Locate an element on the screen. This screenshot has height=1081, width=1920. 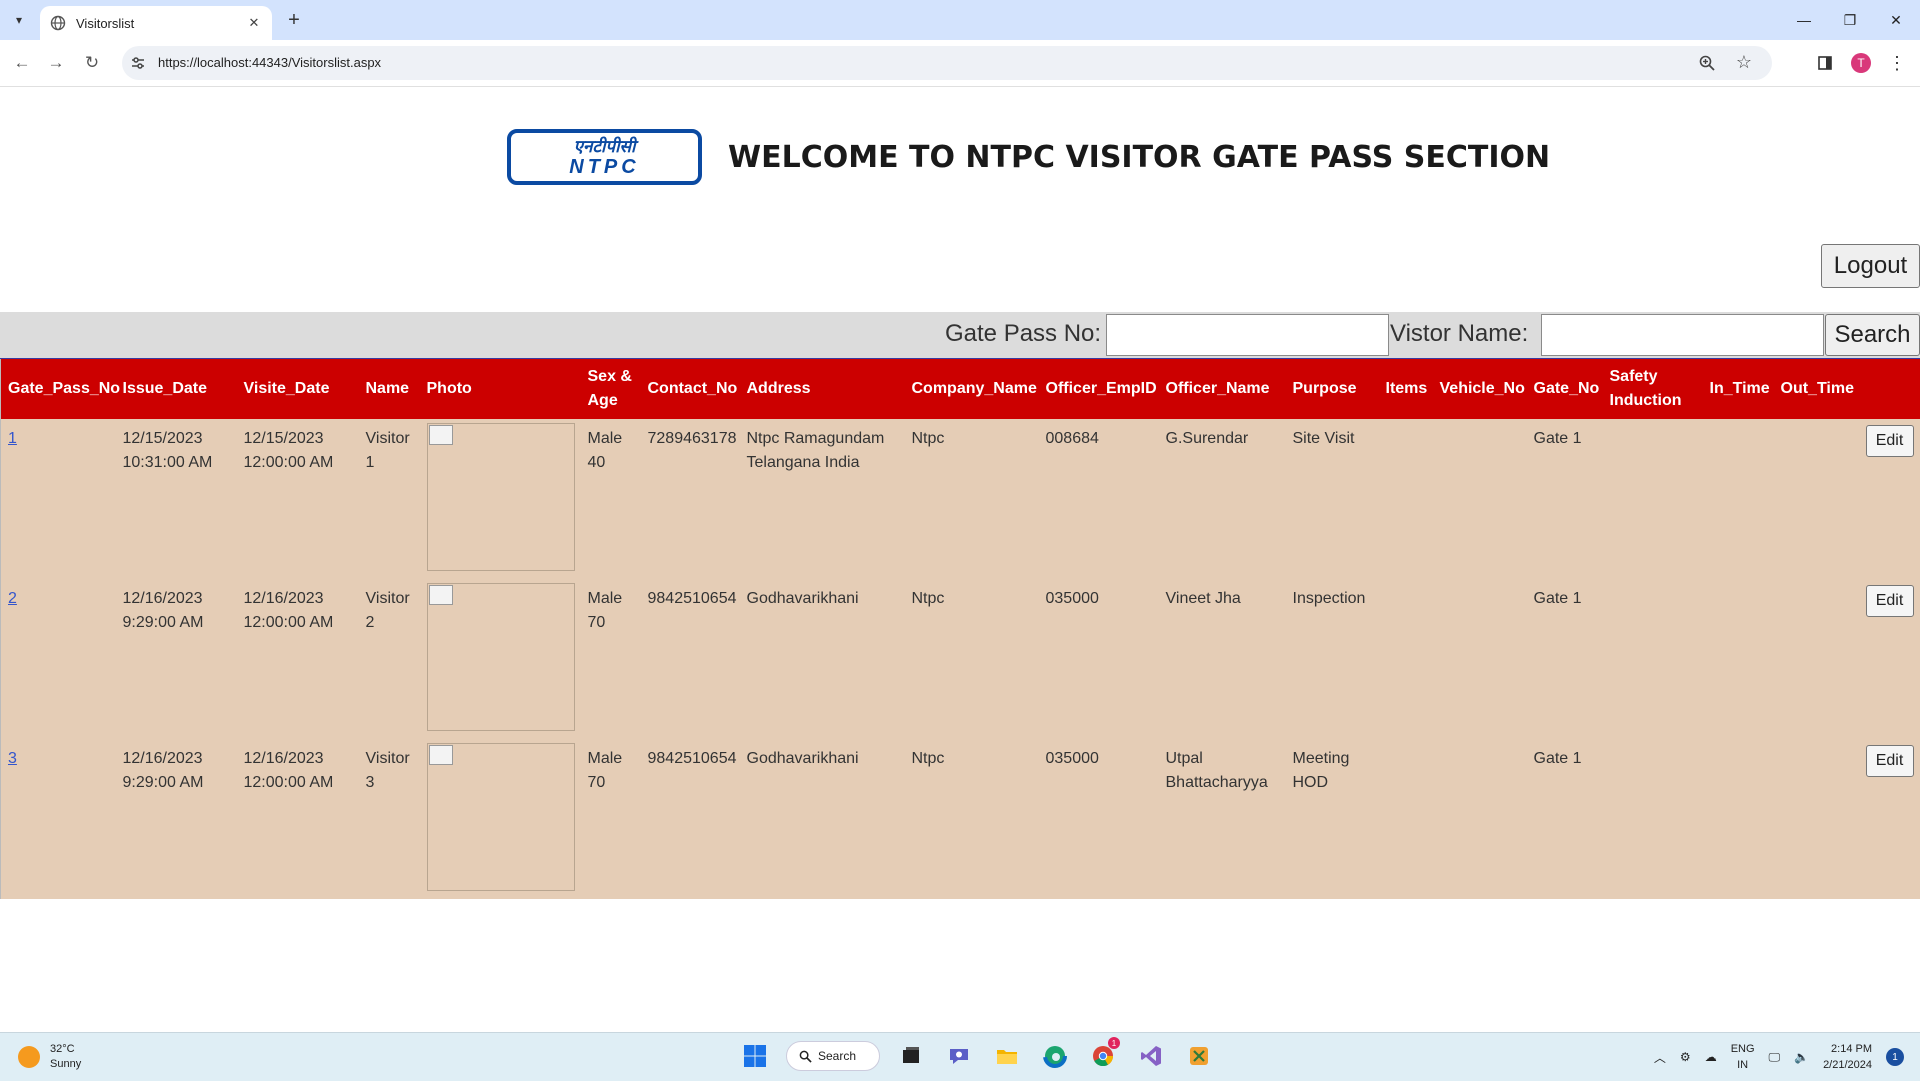
zoom-icon is located at coordinates (1707, 63).